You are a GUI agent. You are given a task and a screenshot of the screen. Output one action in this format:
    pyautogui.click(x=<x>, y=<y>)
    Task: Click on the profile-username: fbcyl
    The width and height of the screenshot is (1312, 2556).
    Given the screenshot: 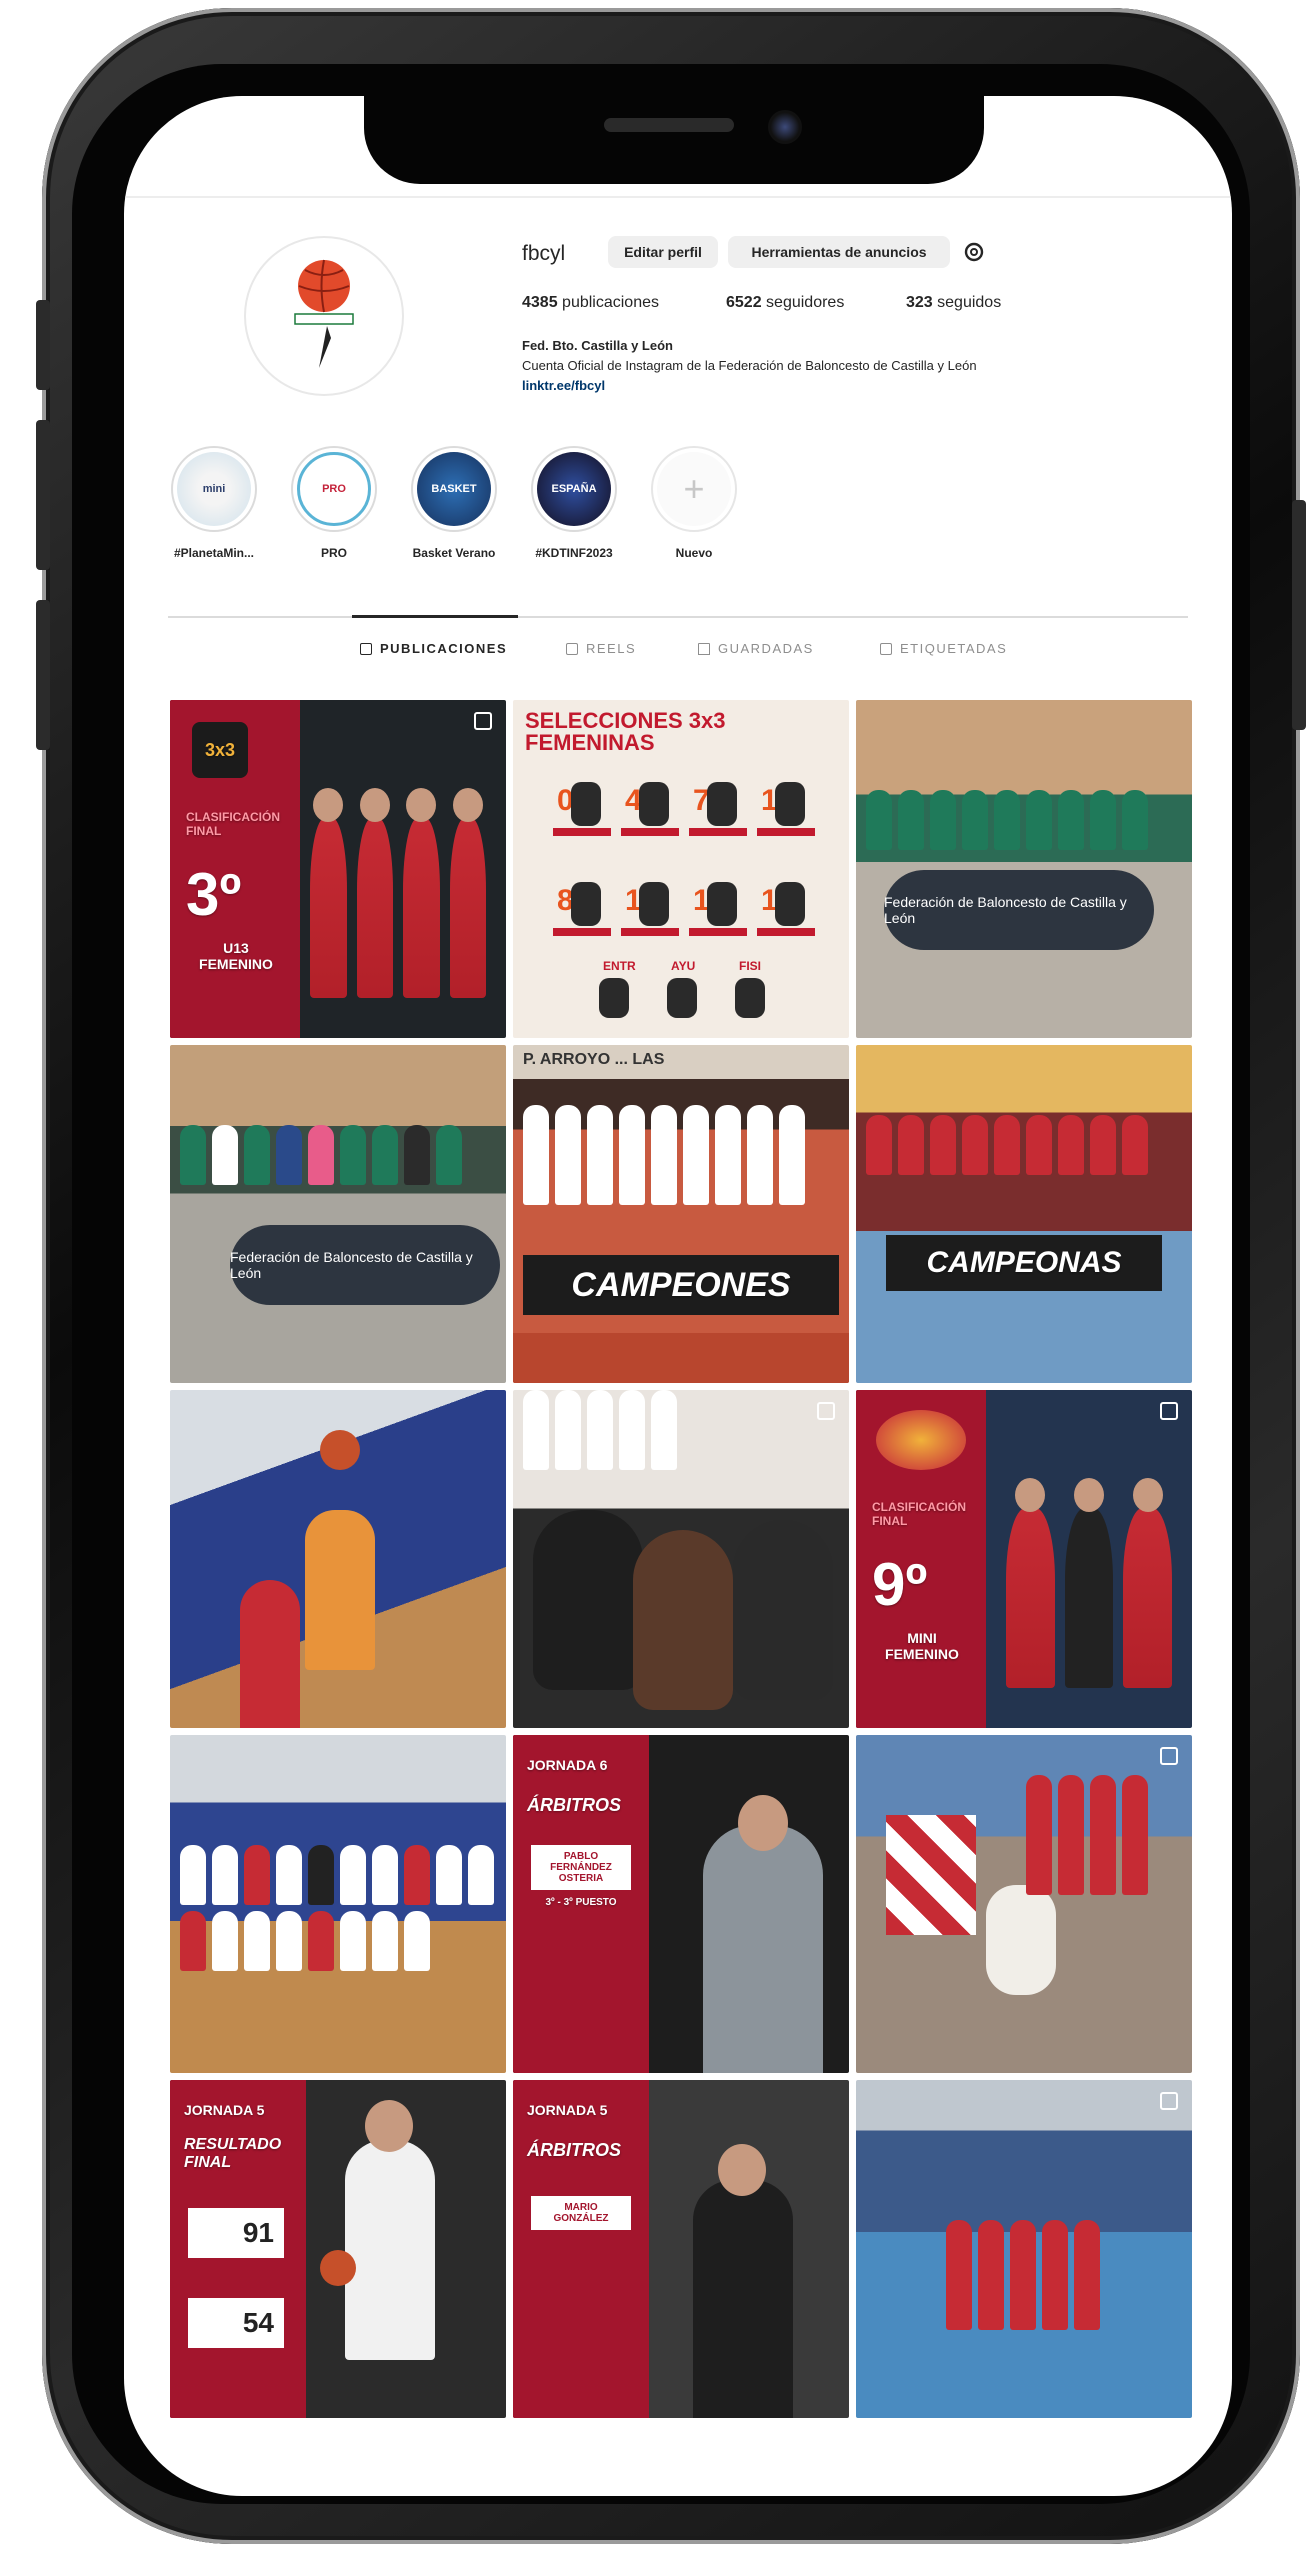 What is the action you would take?
    pyautogui.click(x=544, y=253)
    